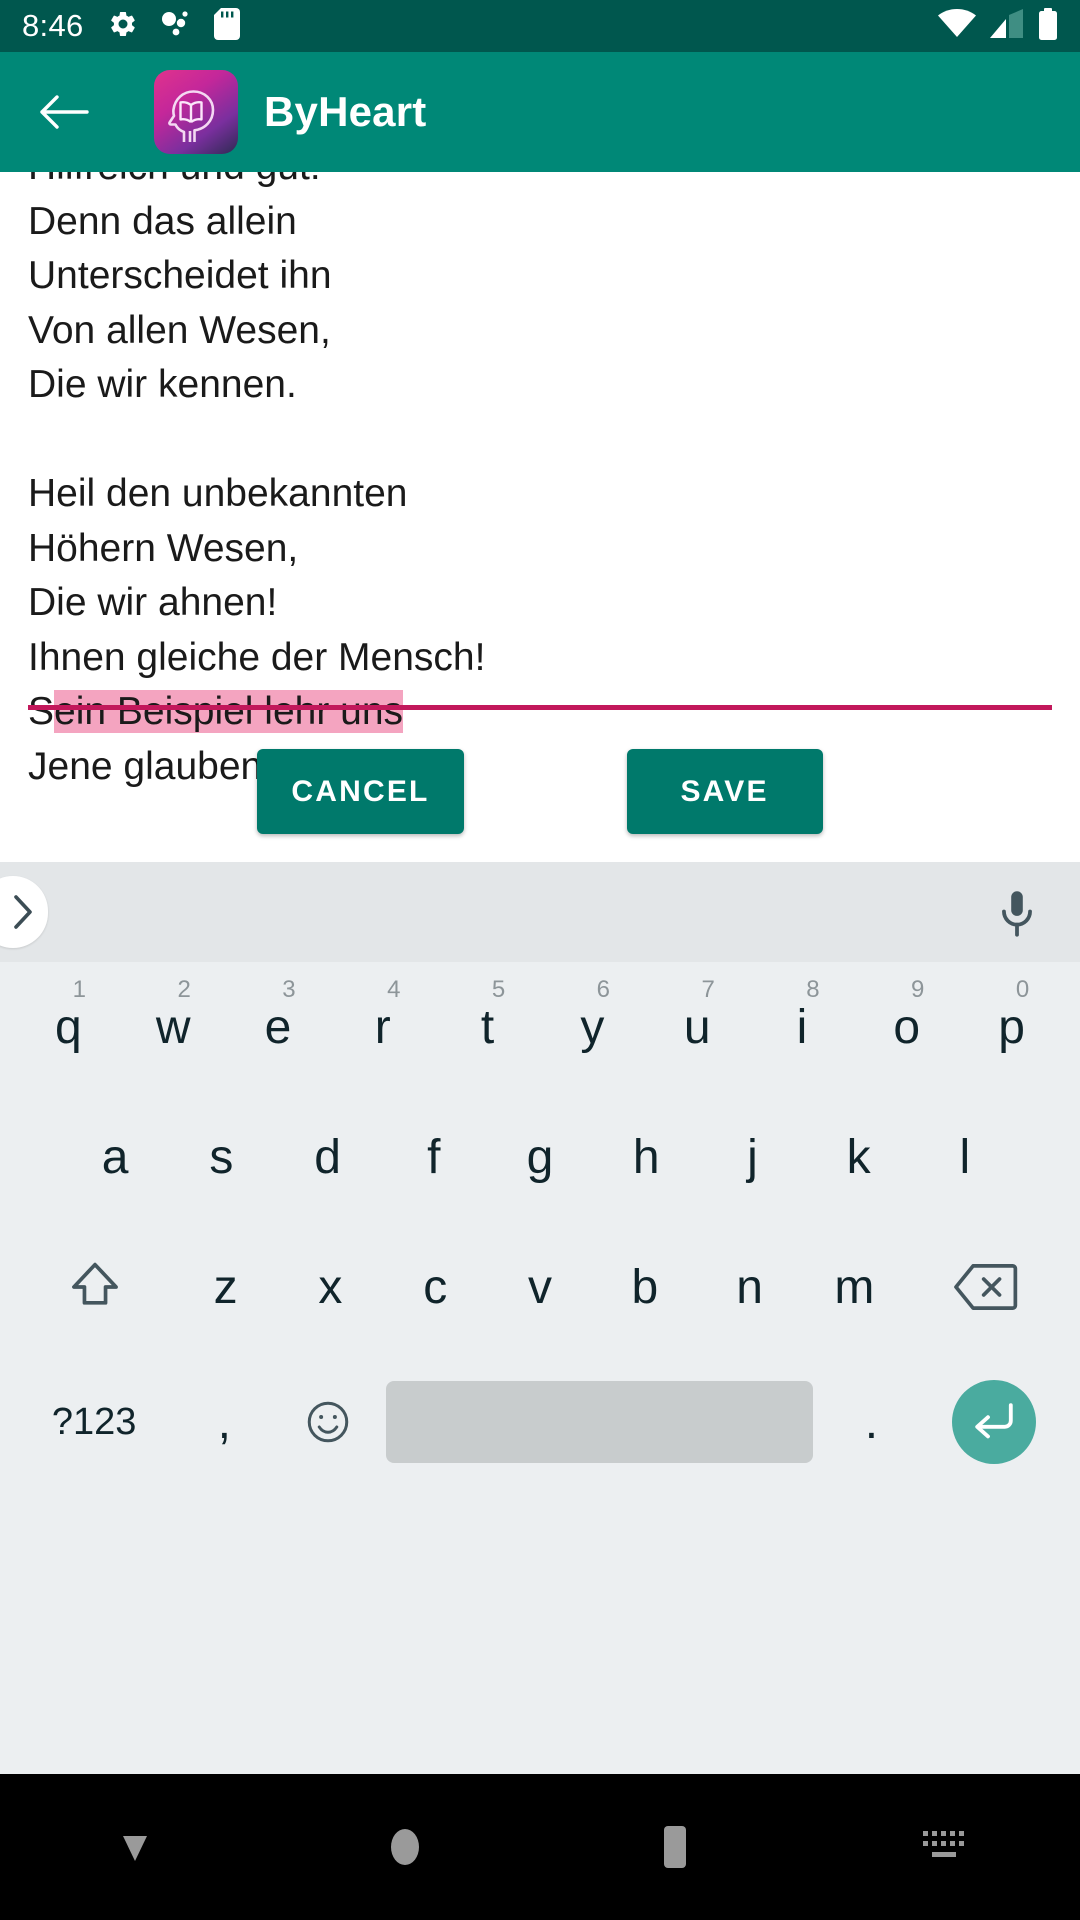 This screenshot has width=1080, height=1920. I want to click on comma-key: ,, so click(224, 1422).